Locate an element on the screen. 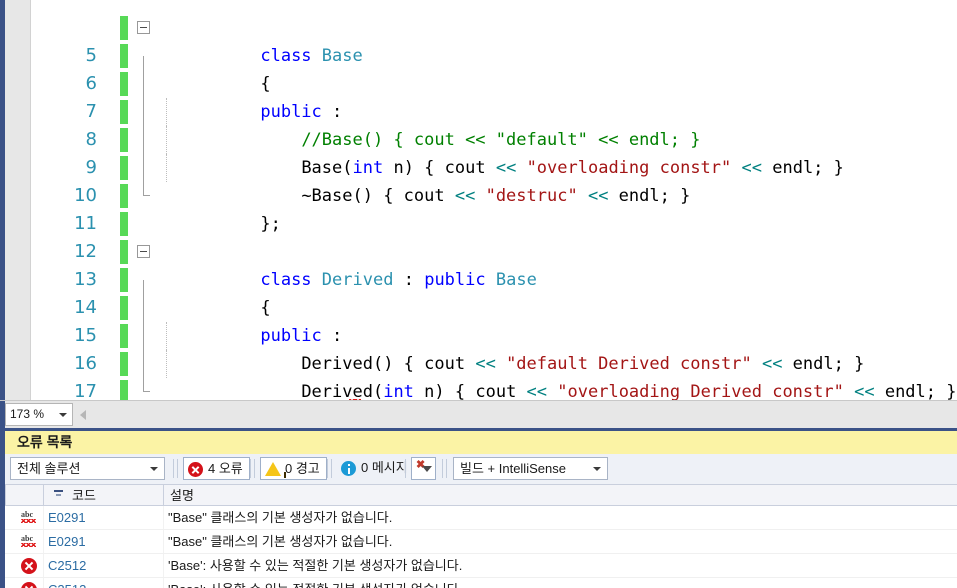 This screenshot has height=588, width=957. horizontal-scrollbar is located at coordinates (524, 414).